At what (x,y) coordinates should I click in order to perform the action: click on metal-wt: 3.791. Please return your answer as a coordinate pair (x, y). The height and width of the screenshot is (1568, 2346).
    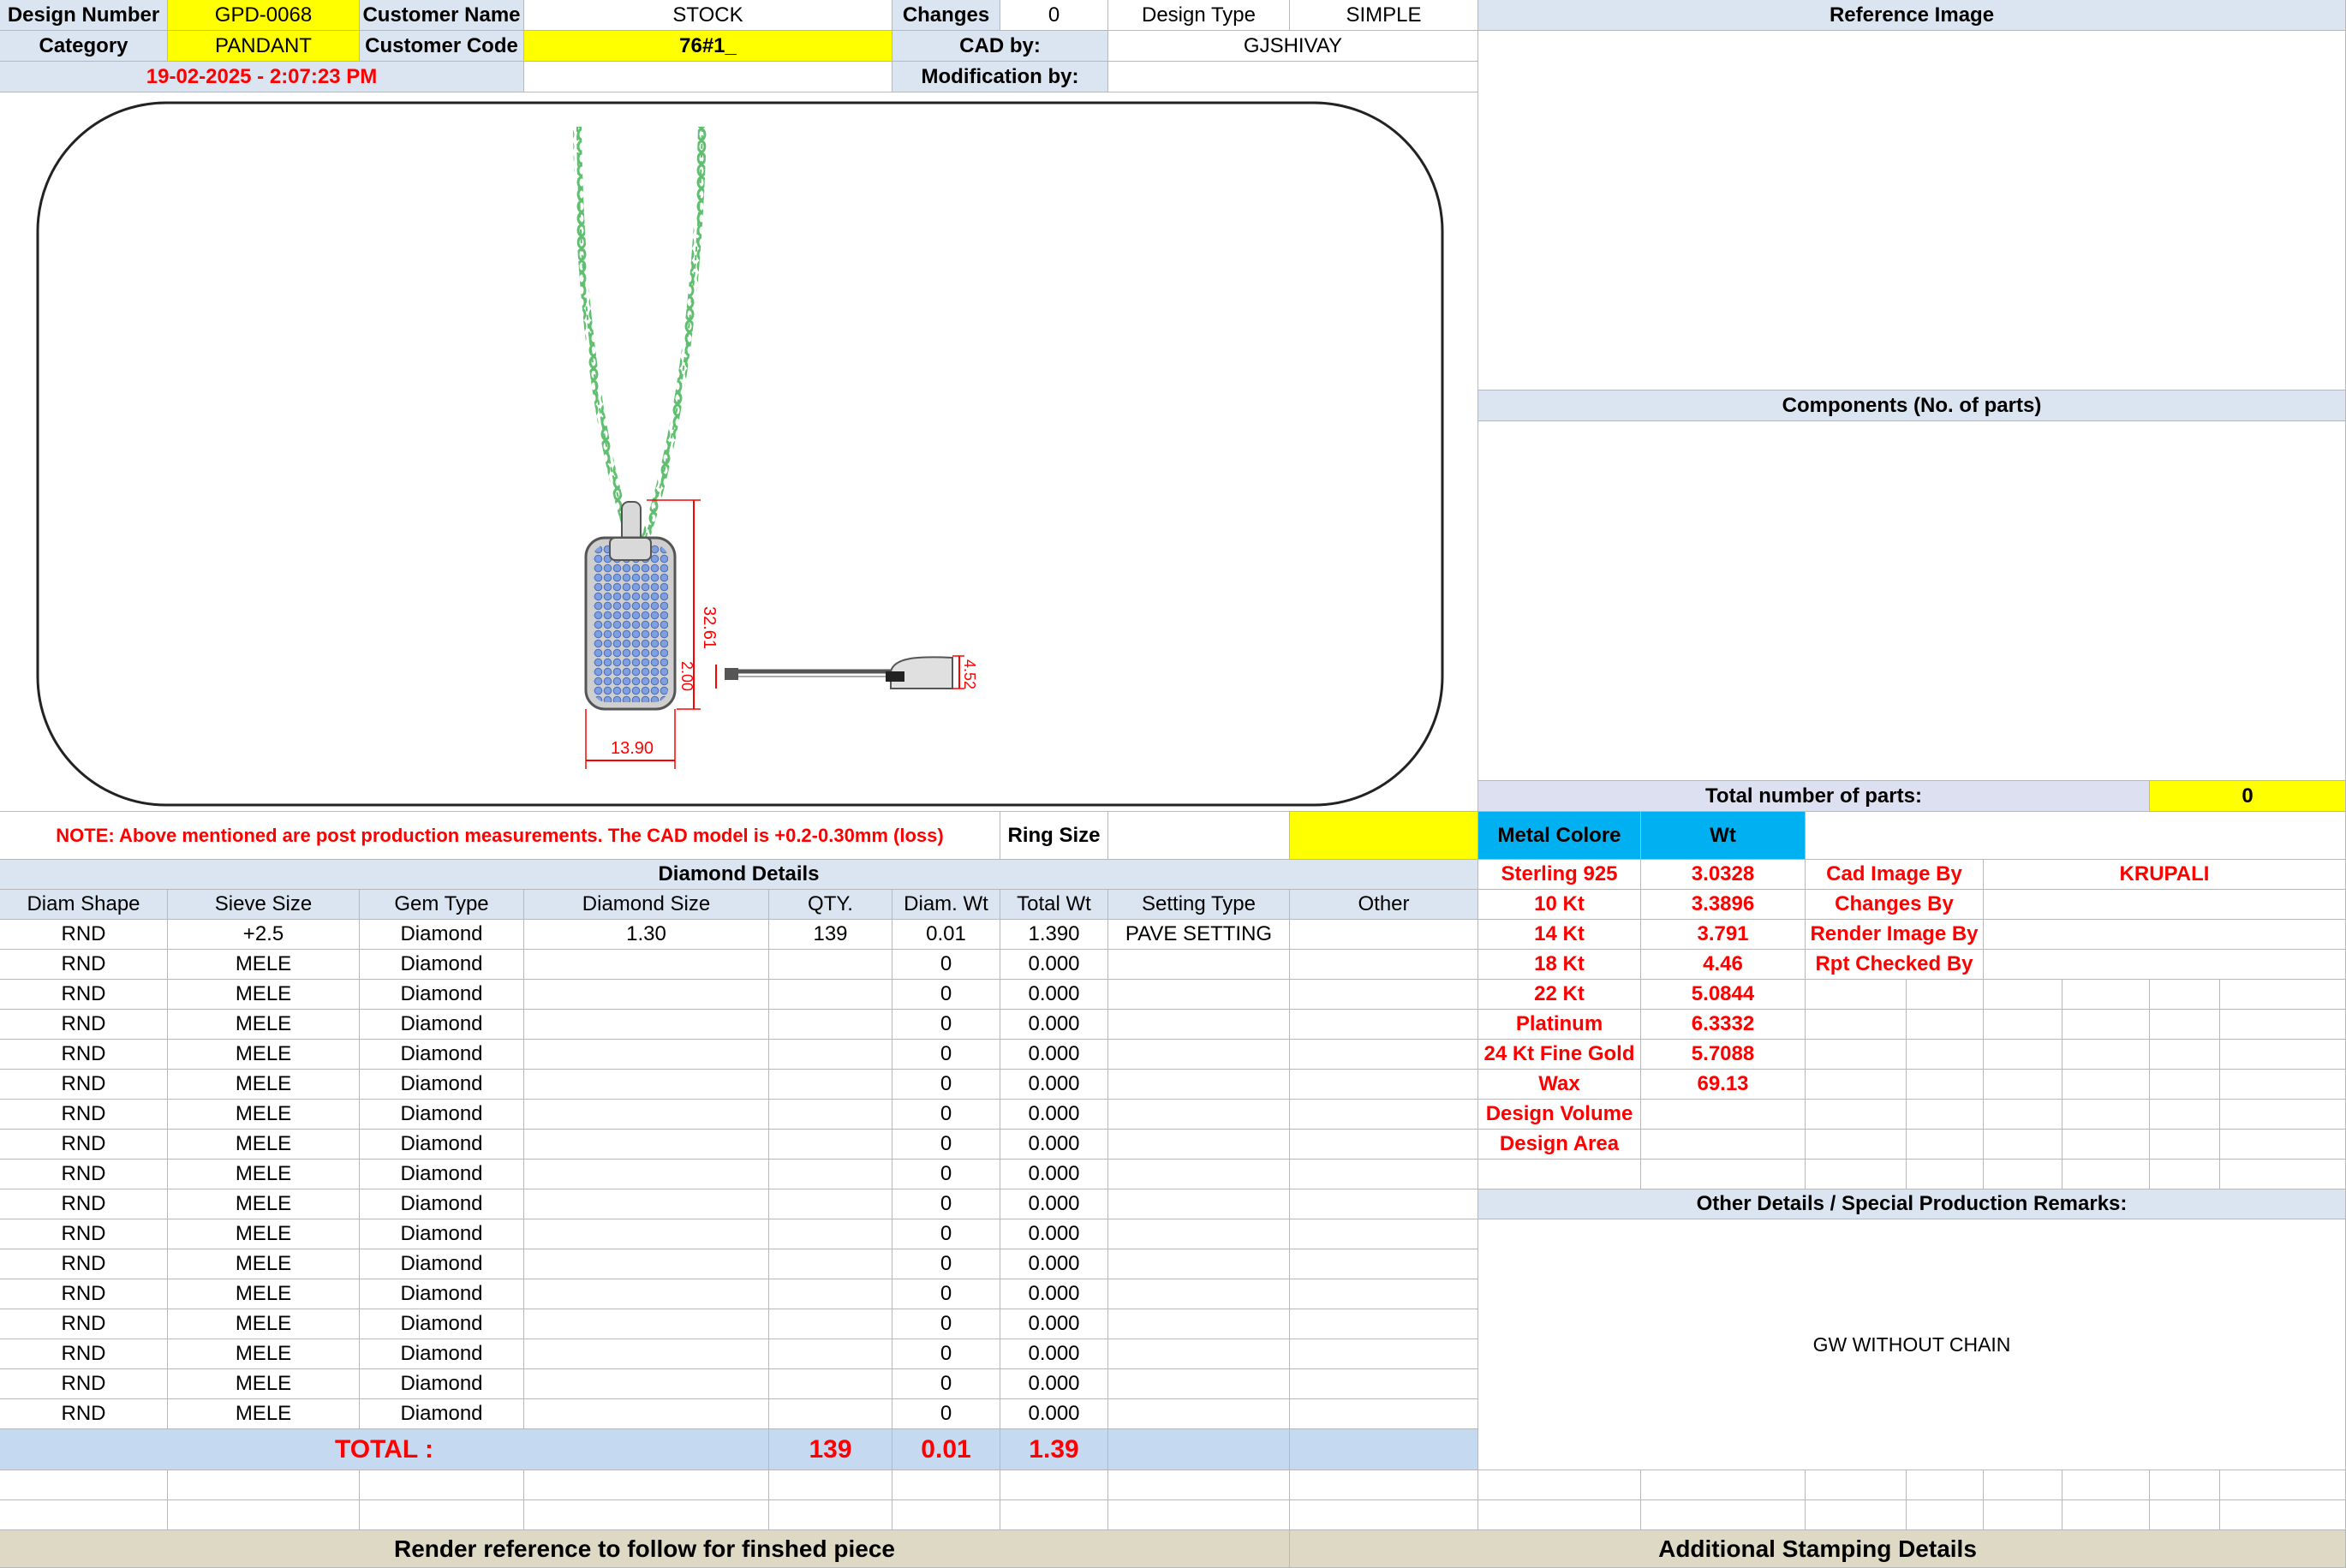
    Looking at the image, I should click on (1723, 935).